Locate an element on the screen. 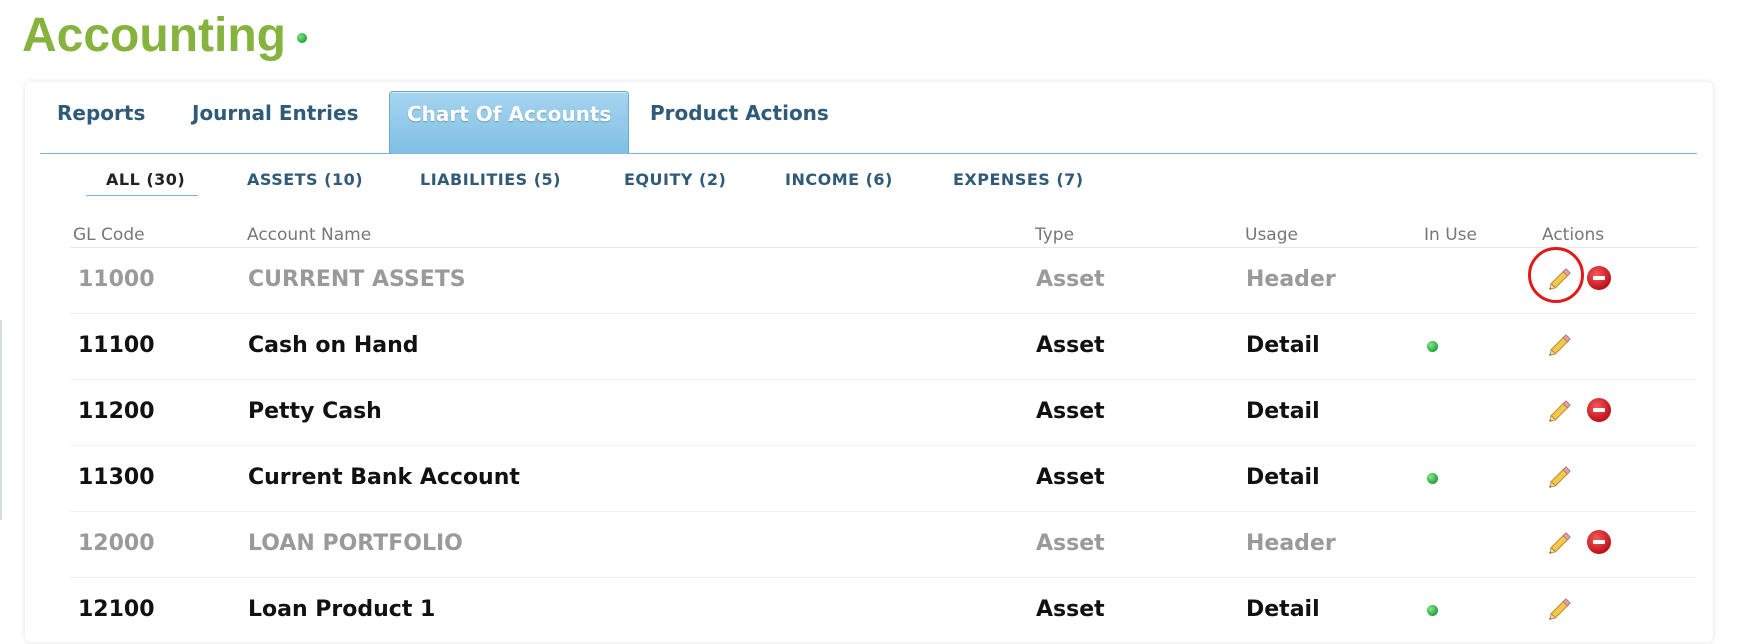 Image resolution: width=1737 pixels, height=644 pixels. column-header-account-name: Account Name is located at coordinates (309, 235).